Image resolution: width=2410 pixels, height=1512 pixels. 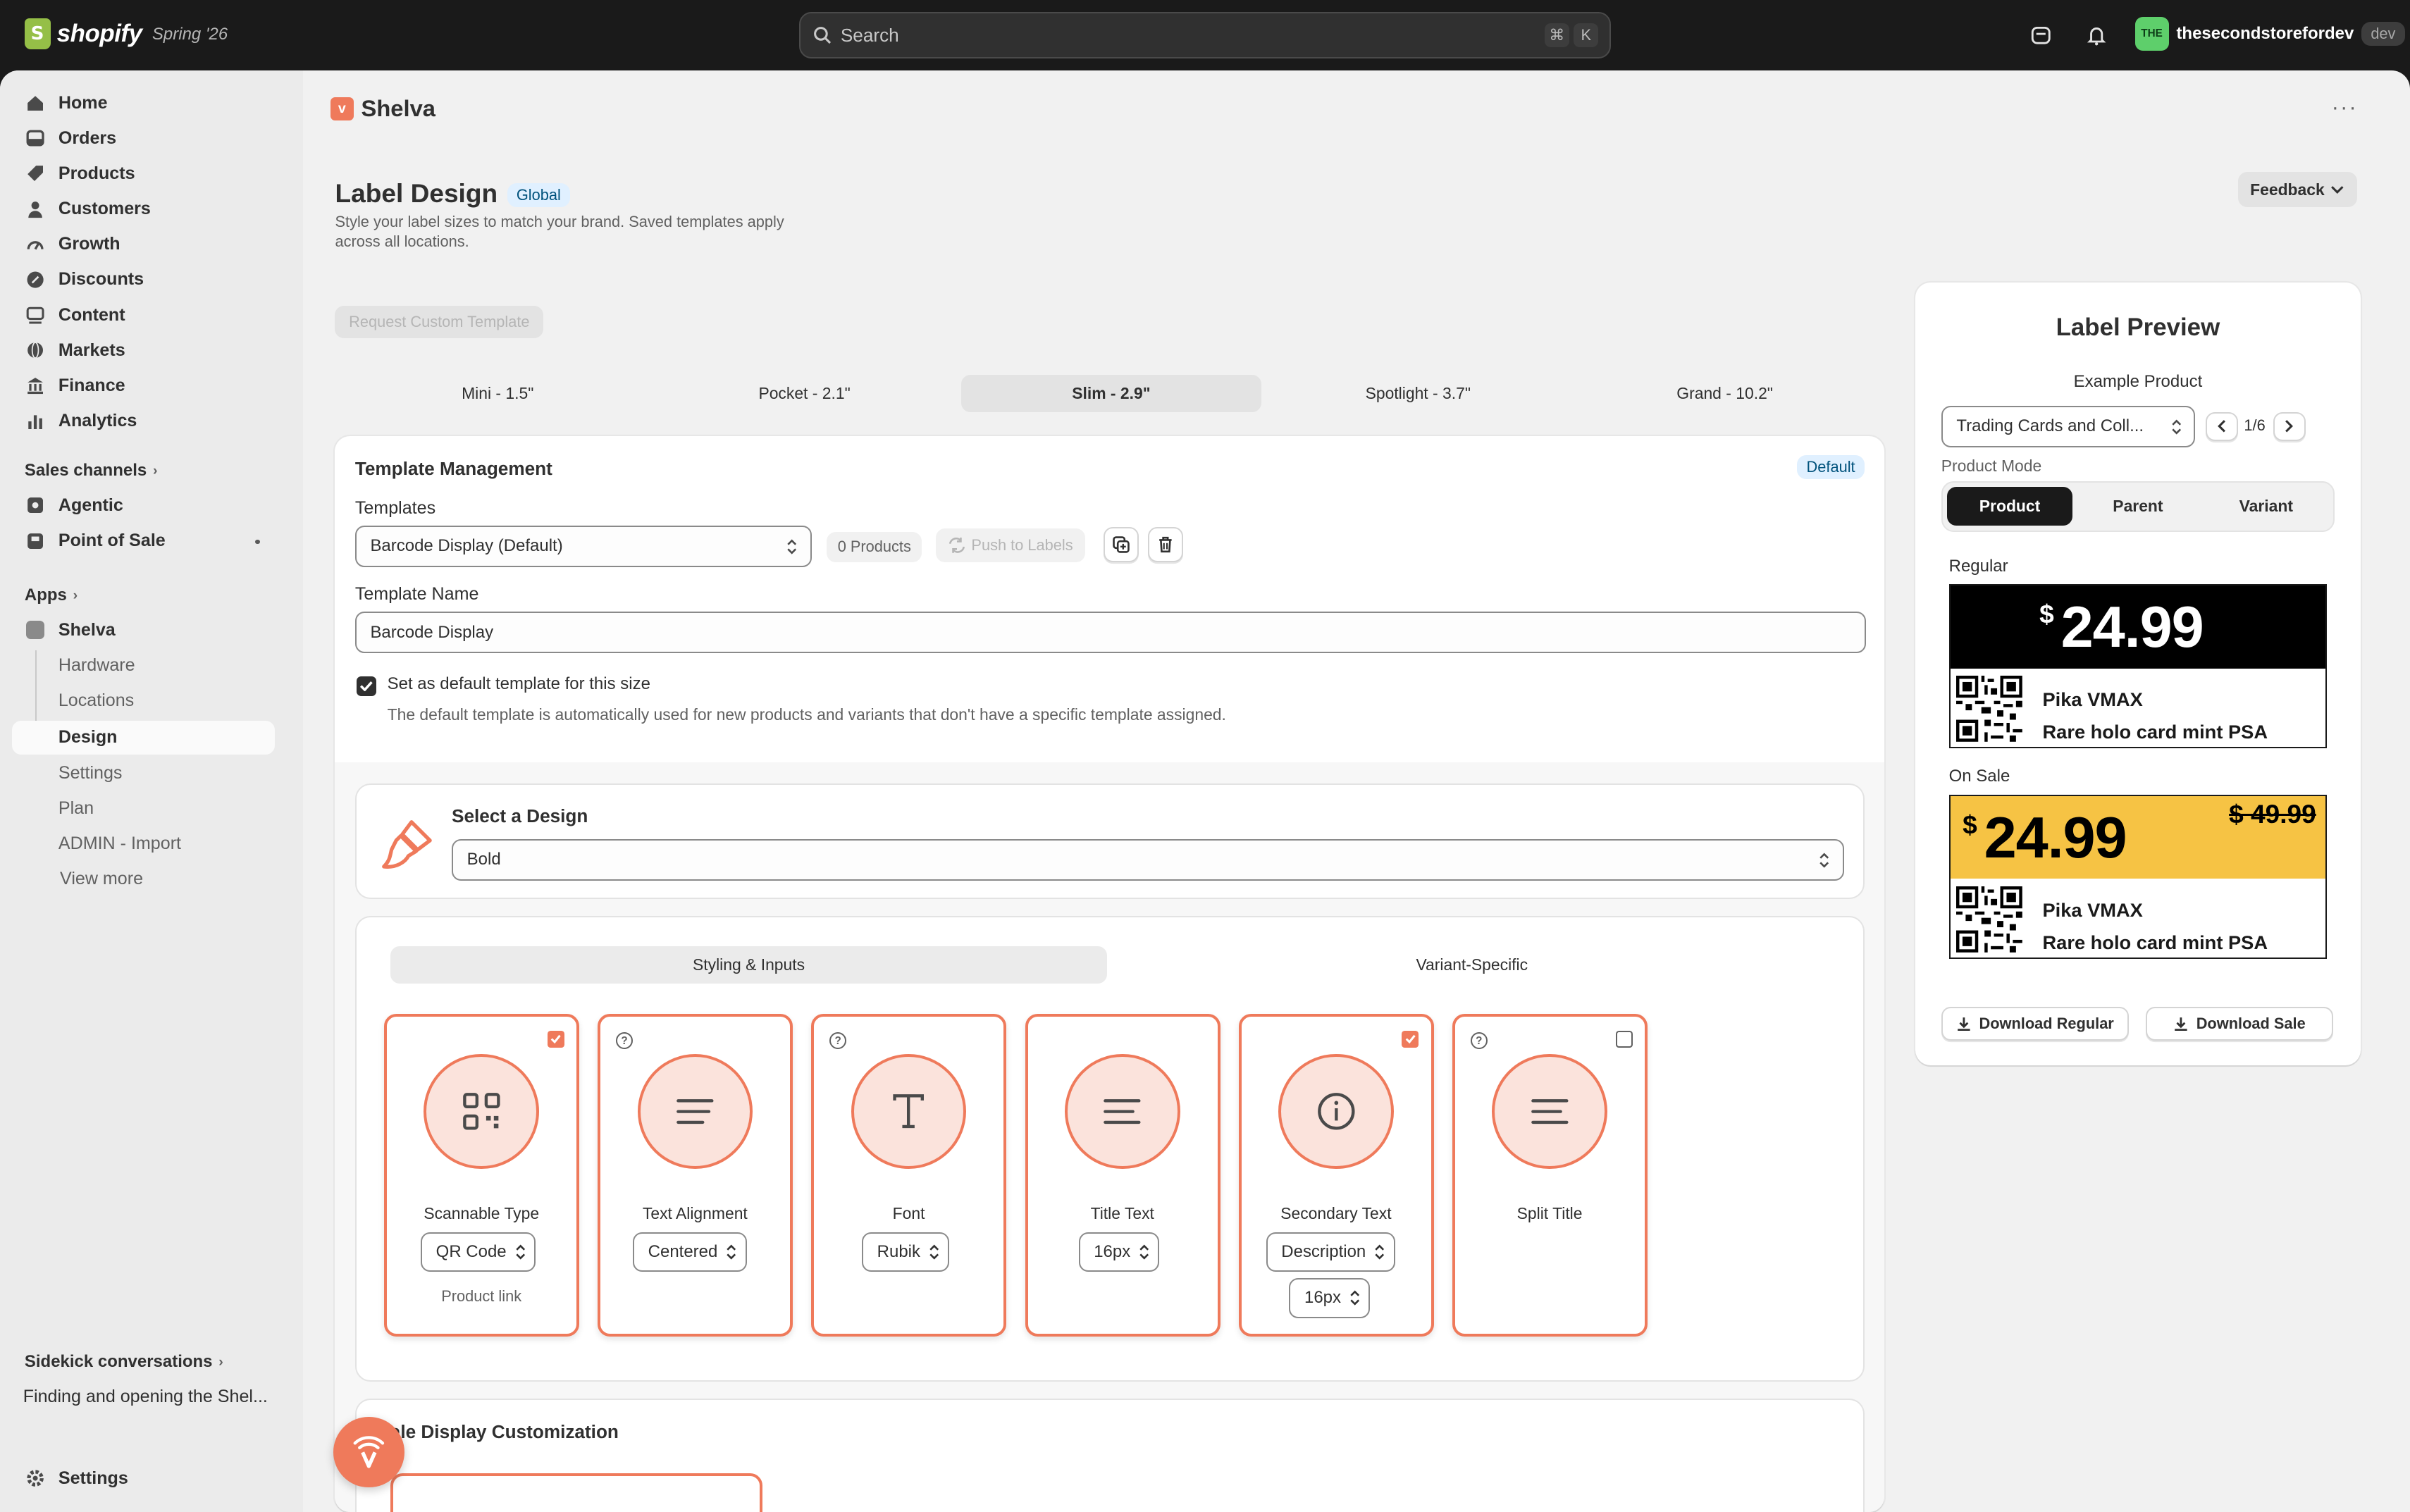 What do you see at coordinates (1724, 393) in the screenshot?
I see `tab-grand: Grand - 10.2"` at bounding box center [1724, 393].